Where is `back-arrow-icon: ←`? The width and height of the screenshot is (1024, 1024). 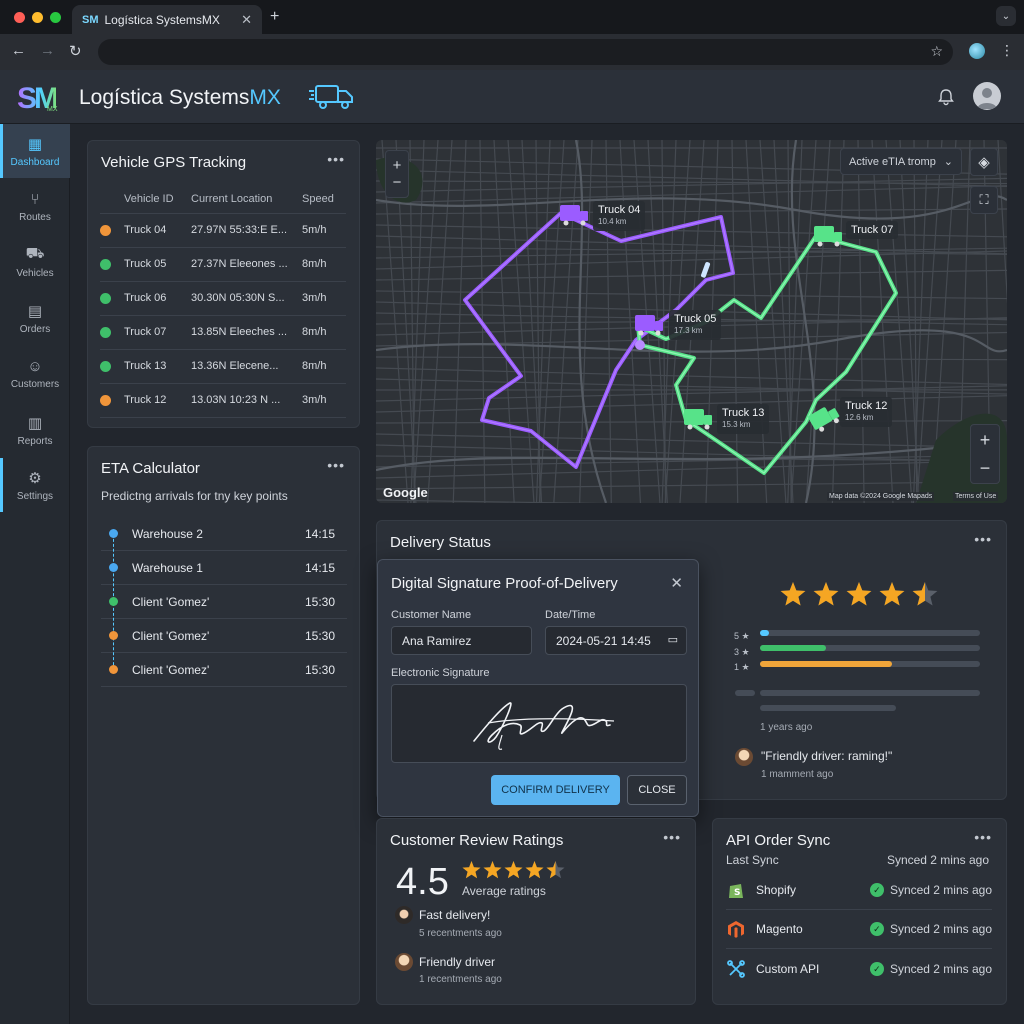
back-arrow-icon: ← is located at coordinates (18, 50).